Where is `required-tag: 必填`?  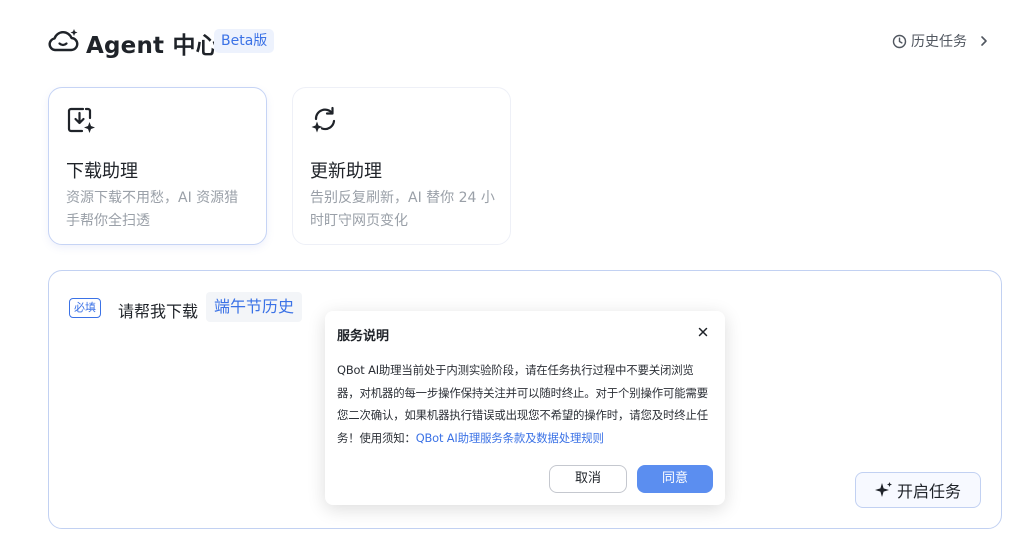
required-tag: 必填 is located at coordinates (85, 308).